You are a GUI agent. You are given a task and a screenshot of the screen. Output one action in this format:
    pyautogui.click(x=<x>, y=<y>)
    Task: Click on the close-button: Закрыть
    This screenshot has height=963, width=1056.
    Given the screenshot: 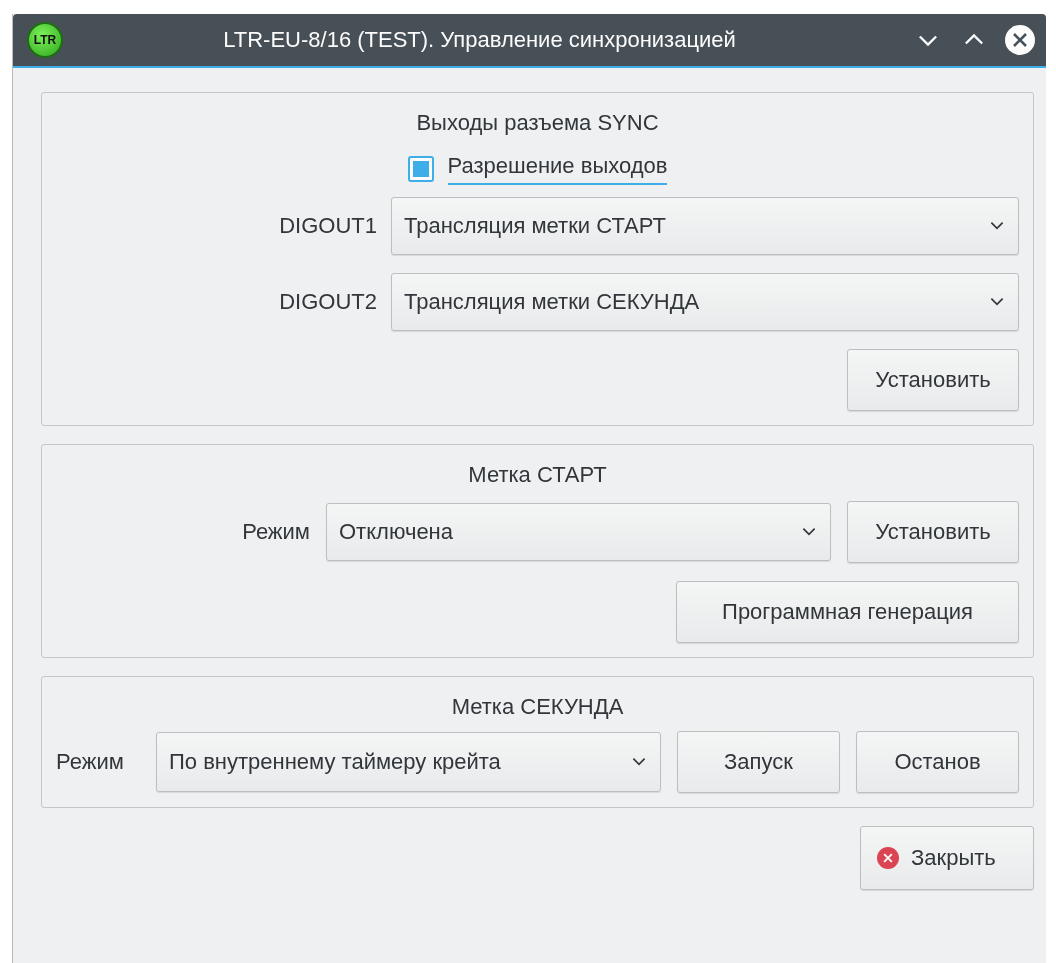 What is the action you would take?
    pyautogui.click(x=947, y=858)
    